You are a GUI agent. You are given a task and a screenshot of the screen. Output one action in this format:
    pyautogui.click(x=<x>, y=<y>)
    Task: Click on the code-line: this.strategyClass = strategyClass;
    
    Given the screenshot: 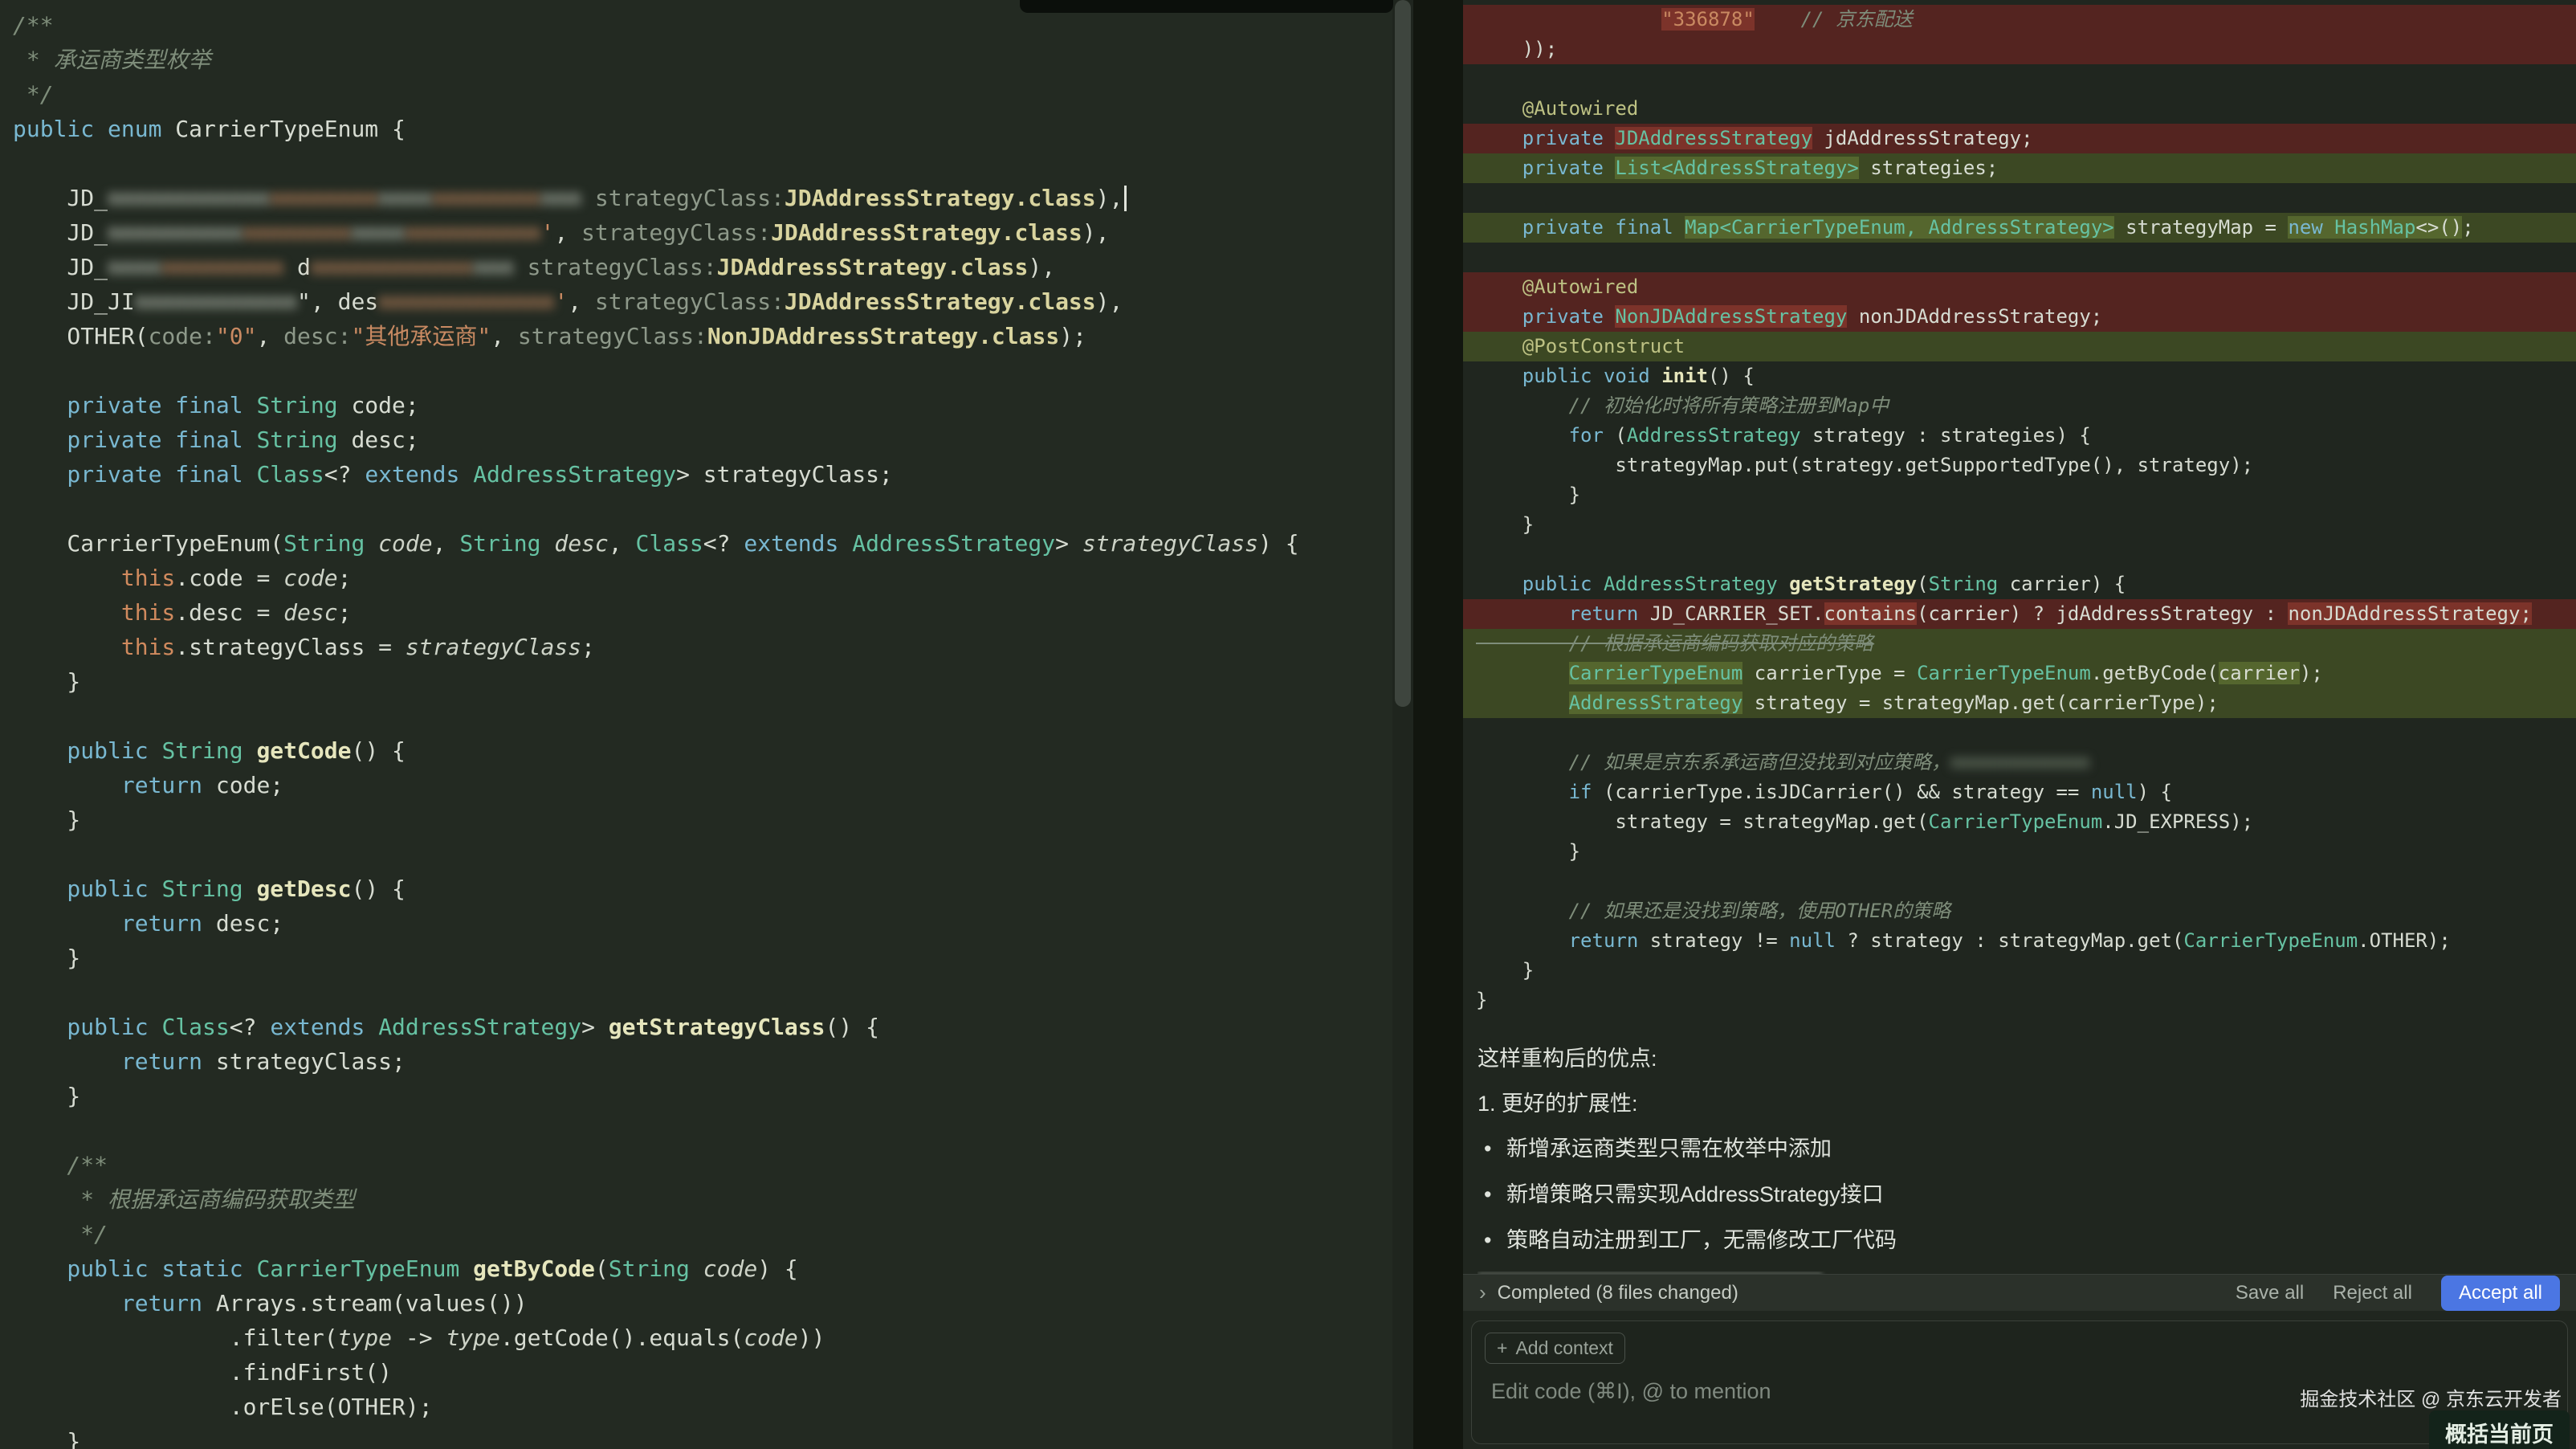 What is the action you would take?
    pyautogui.click(x=304, y=647)
    